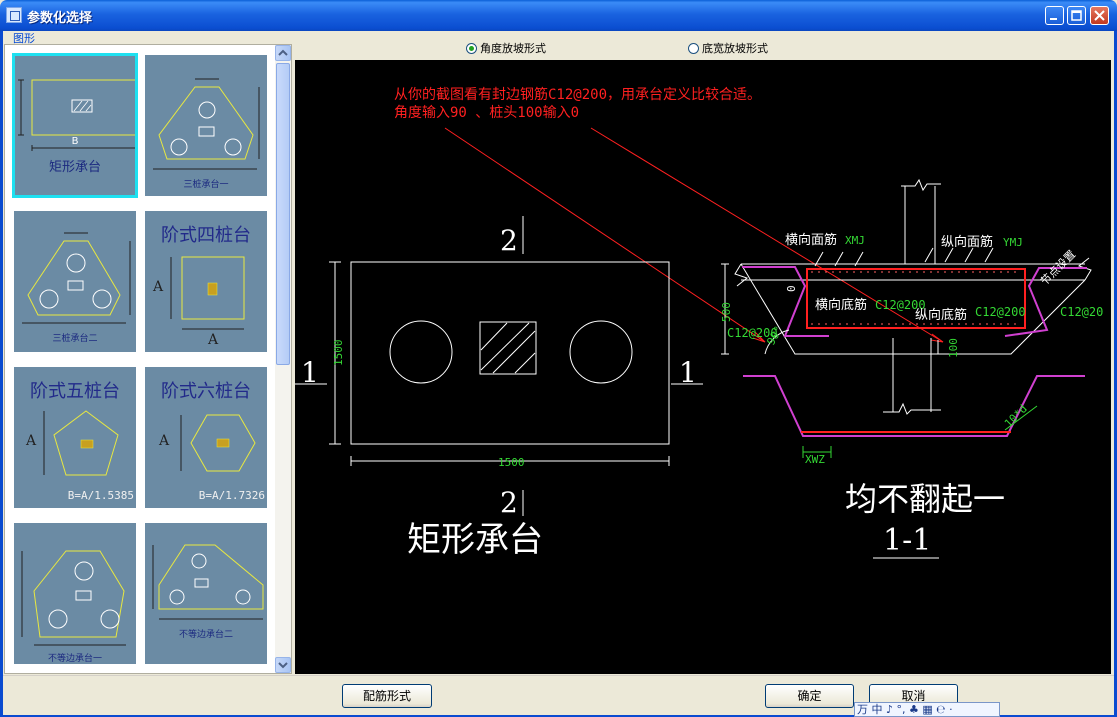  What do you see at coordinates (338, 353) in the screenshot?
I see `plan-dim-height: 1500` at bounding box center [338, 353].